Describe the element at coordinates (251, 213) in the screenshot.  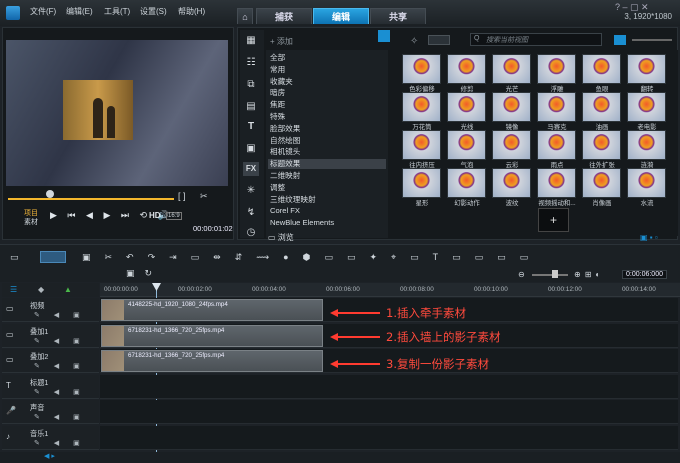
I see `path-icon: ↯` at that location.